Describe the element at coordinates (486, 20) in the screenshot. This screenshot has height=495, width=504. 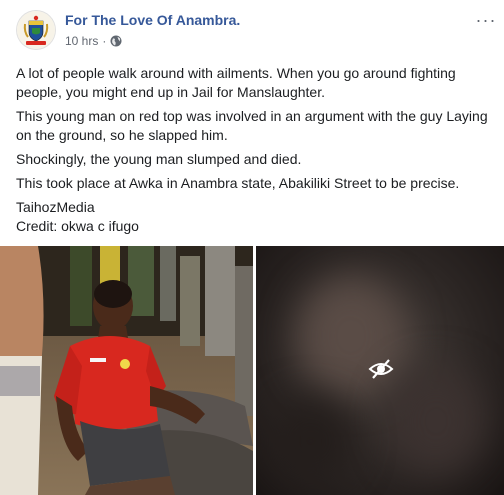
I see `more-options-icon: ···` at that location.